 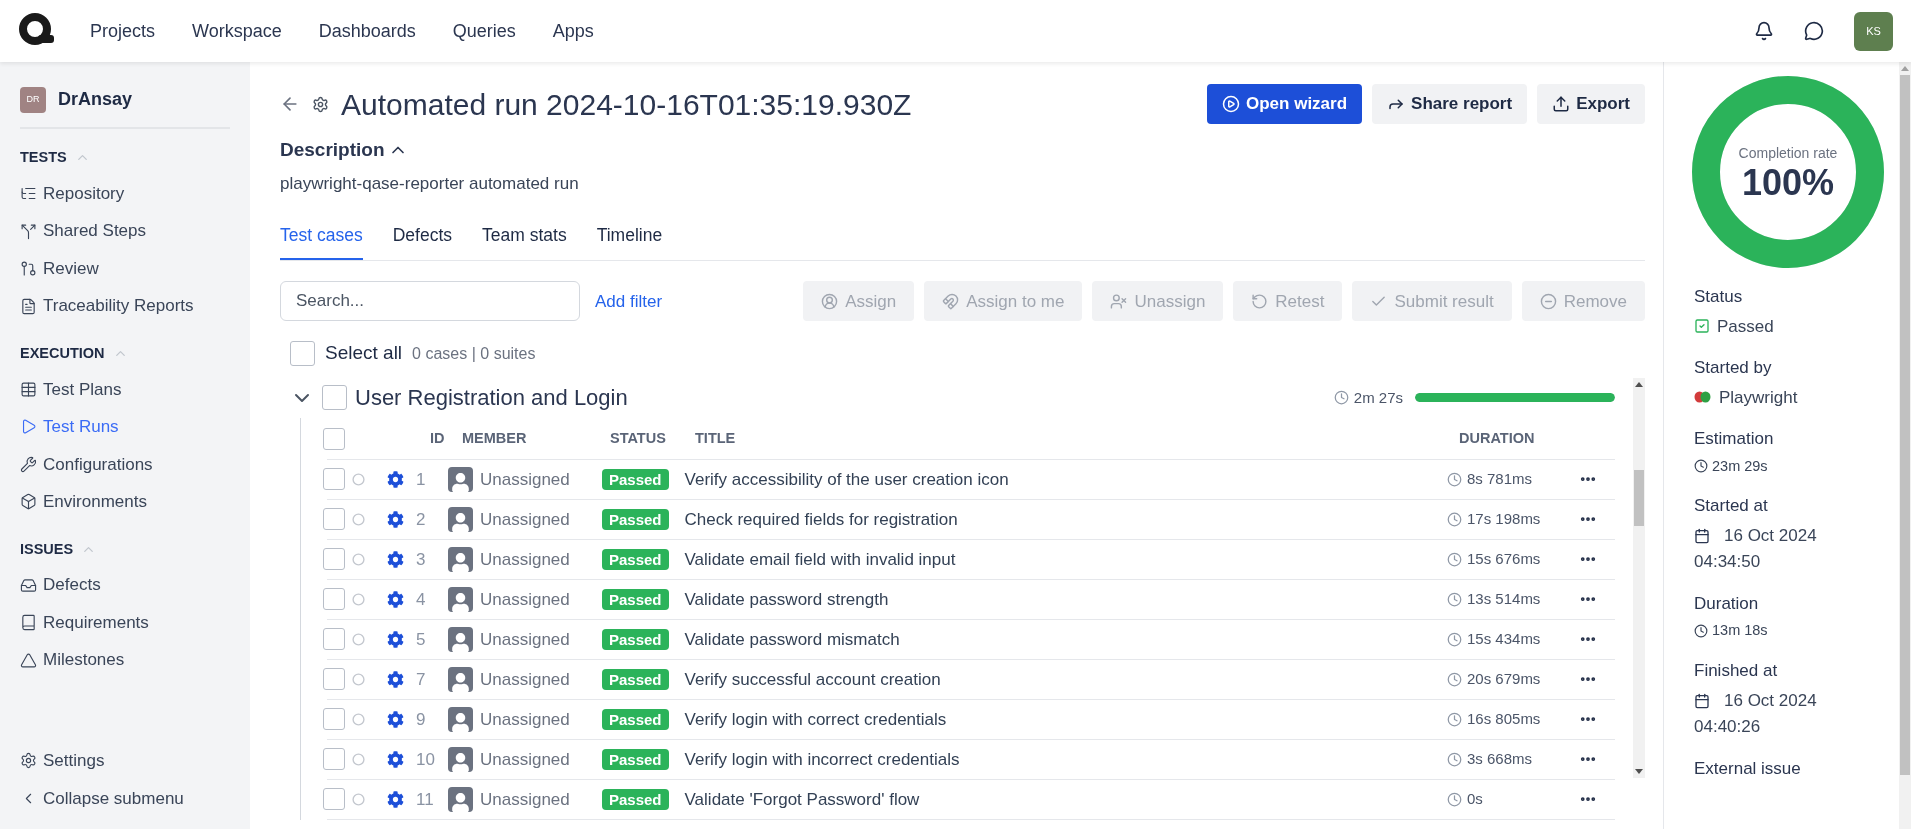 I want to click on nav-link: Dashboards, so click(x=367, y=31).